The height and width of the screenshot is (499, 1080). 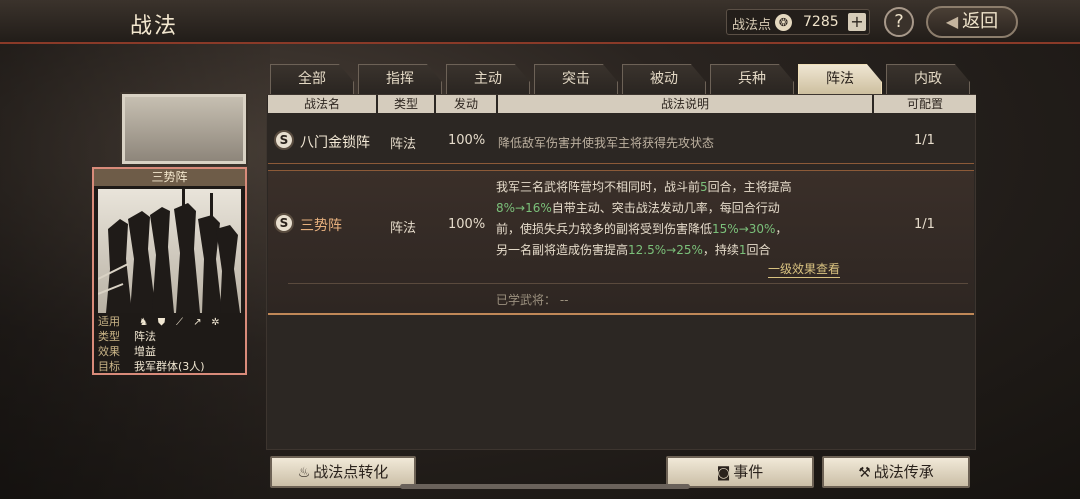 I want to click on wheel-icon: ✲, so click(x=215, y=322).